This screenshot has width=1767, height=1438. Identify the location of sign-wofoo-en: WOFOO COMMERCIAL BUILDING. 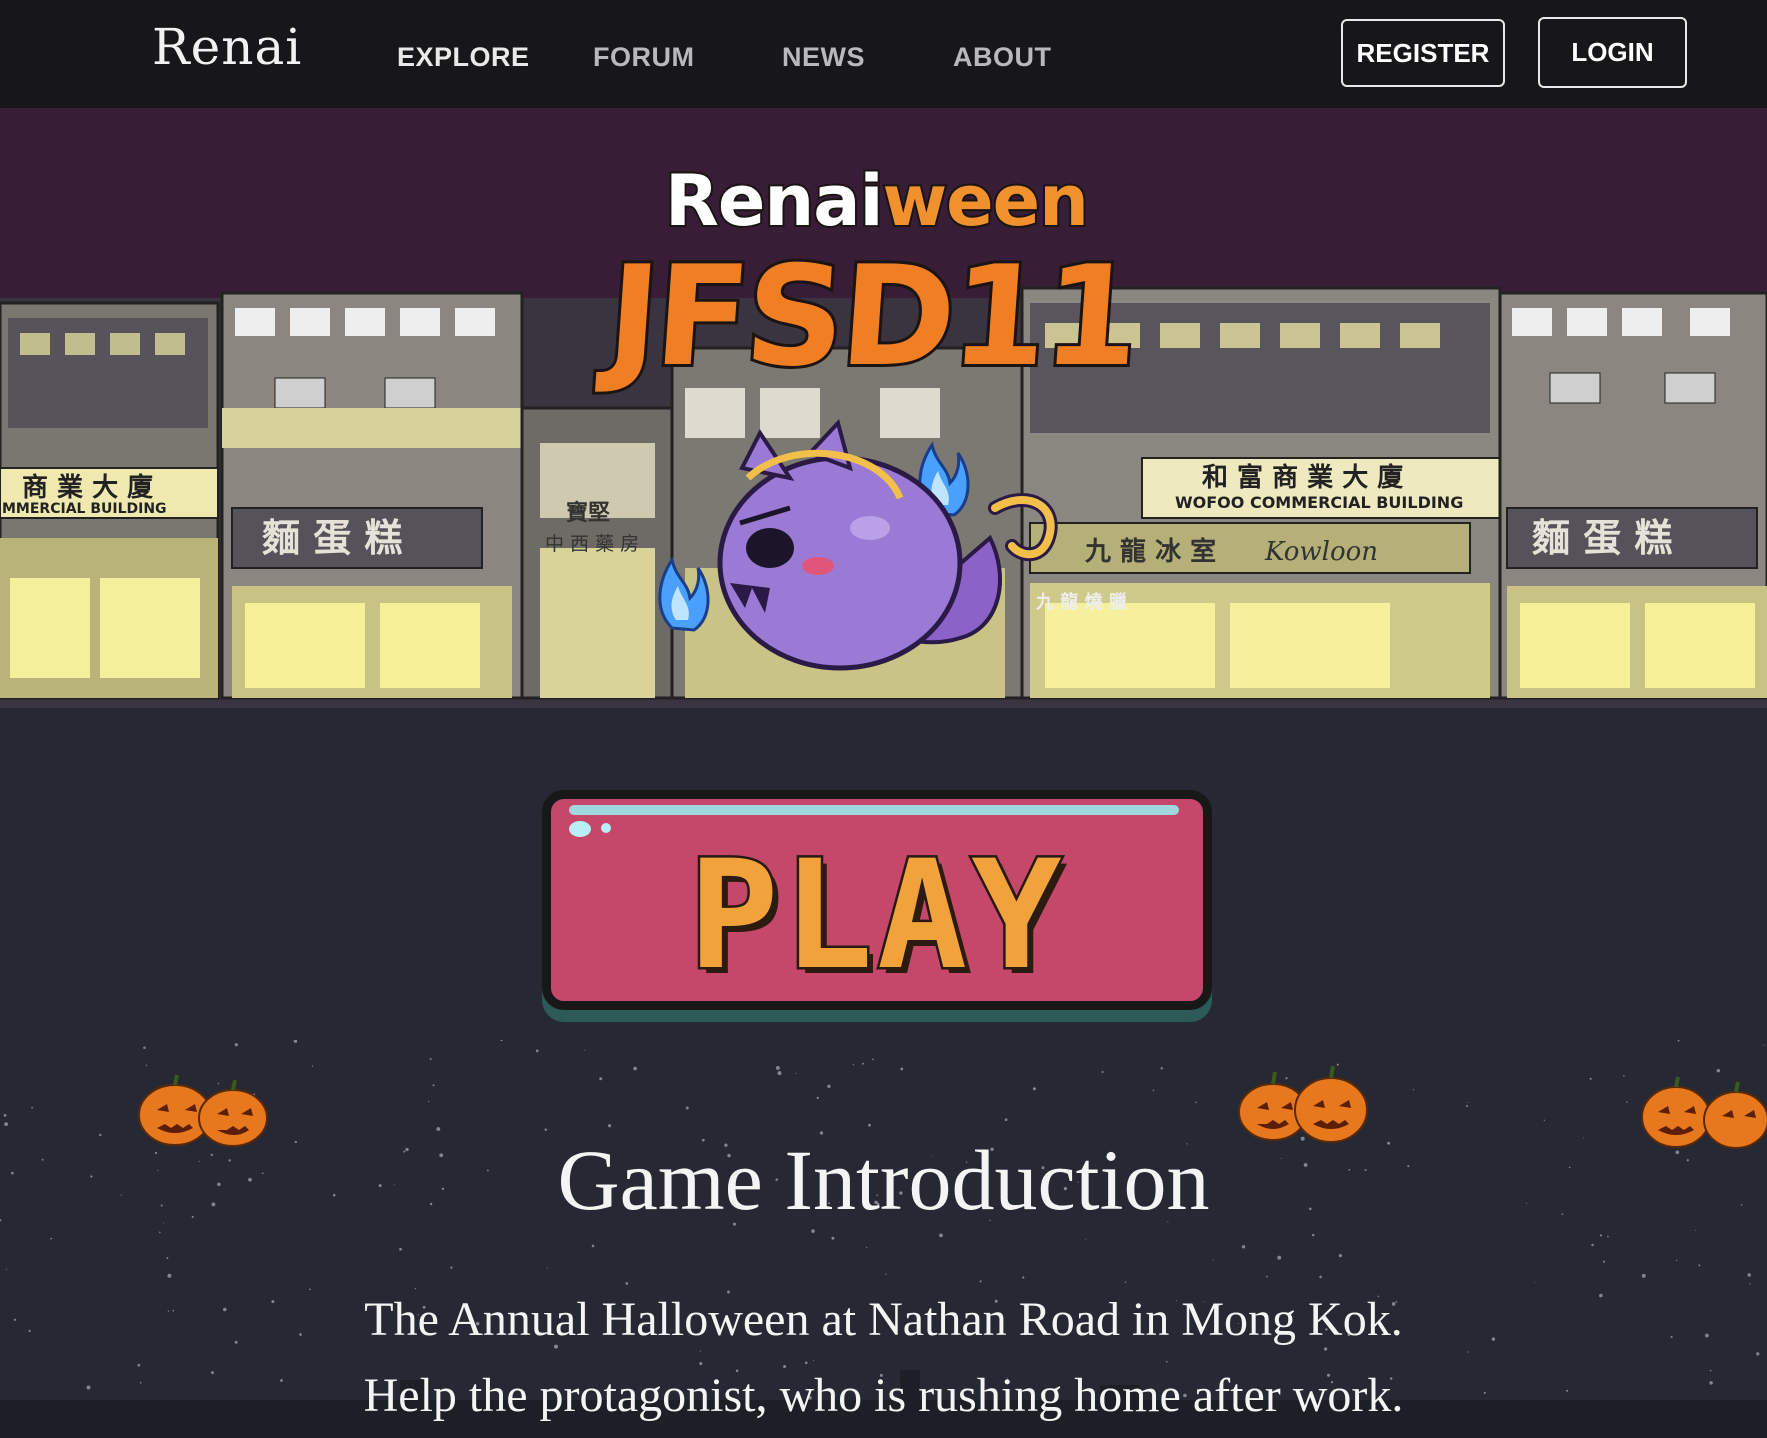
(1319, 502).